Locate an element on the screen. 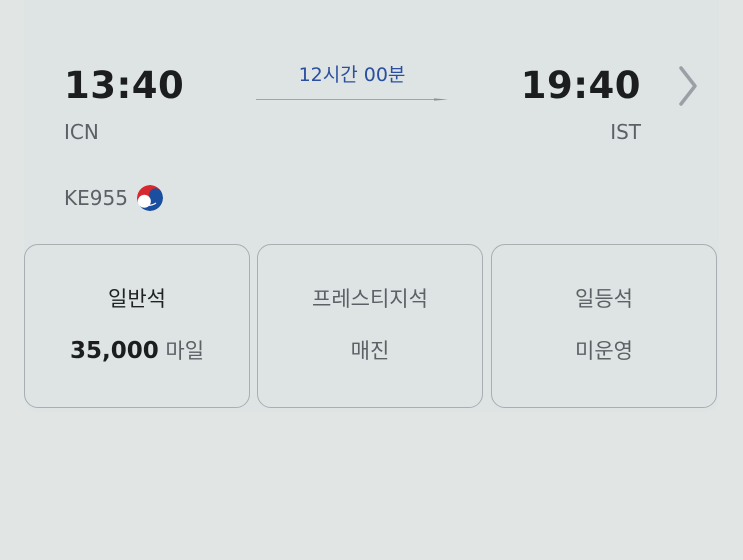  miles-unit: 마일 is located at coordinates (185, 351).